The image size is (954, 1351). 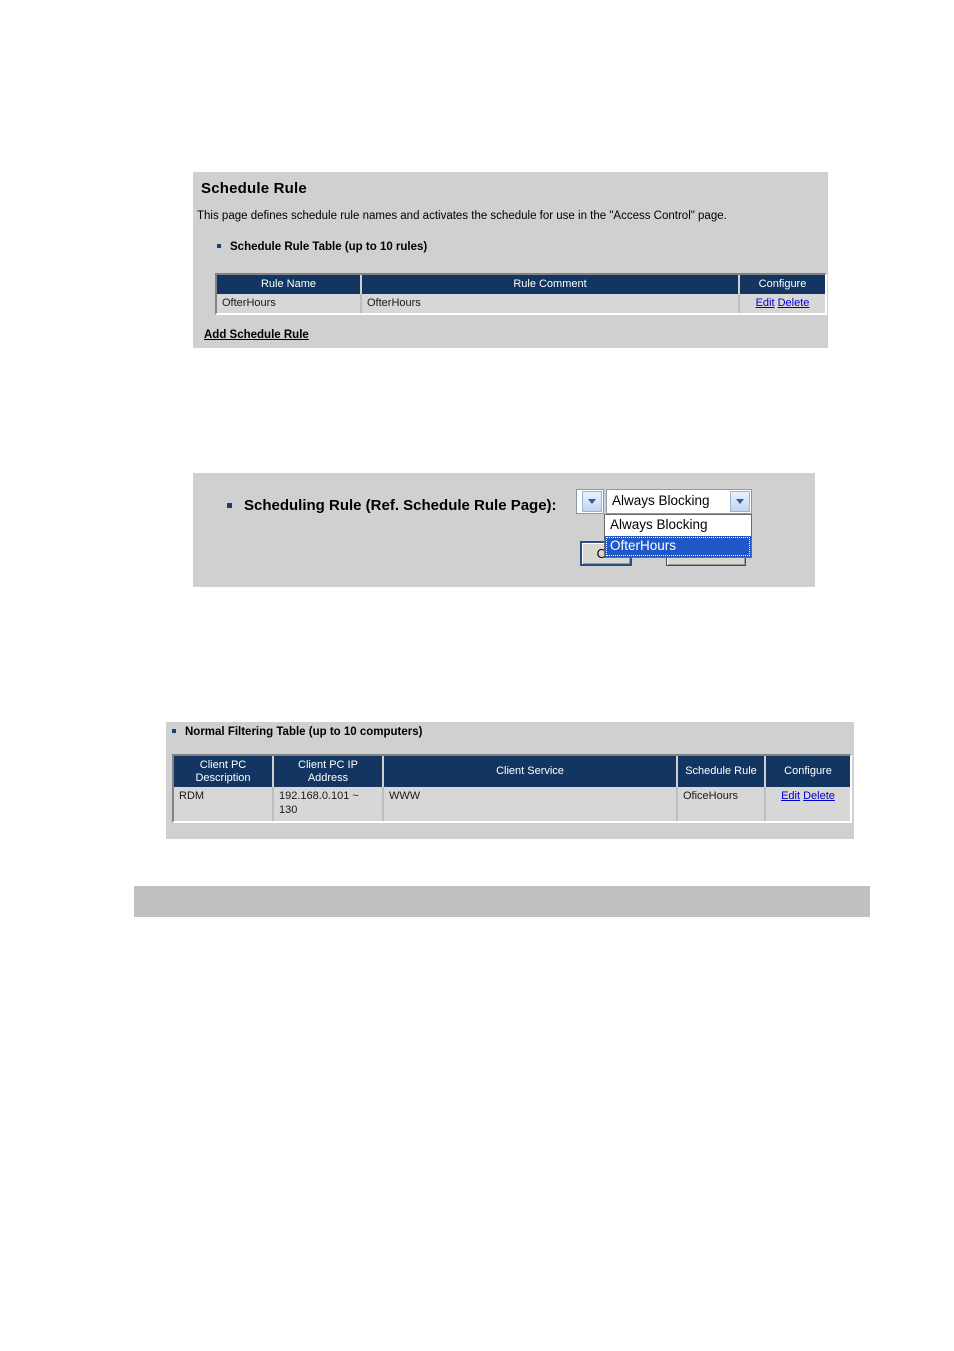 What do you see at coordinates (289, 284) in the screenshot?
I see `column-header-rule-name: Rule Name` at bounding box center [289, 284].